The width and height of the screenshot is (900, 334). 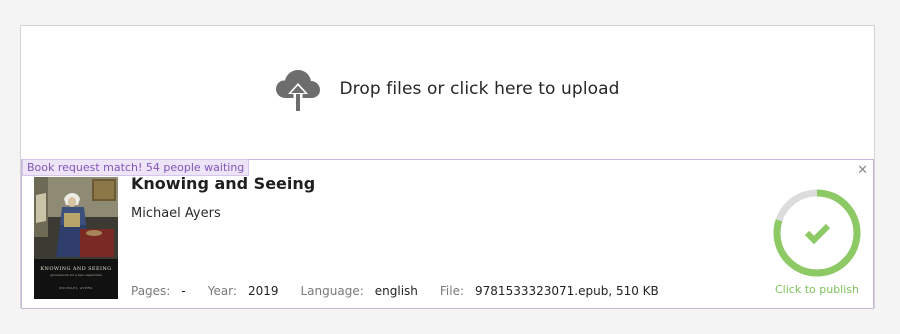 I want to click on cover-subtitle: groundwork for a new empiricism, so click(x=76, y=275).